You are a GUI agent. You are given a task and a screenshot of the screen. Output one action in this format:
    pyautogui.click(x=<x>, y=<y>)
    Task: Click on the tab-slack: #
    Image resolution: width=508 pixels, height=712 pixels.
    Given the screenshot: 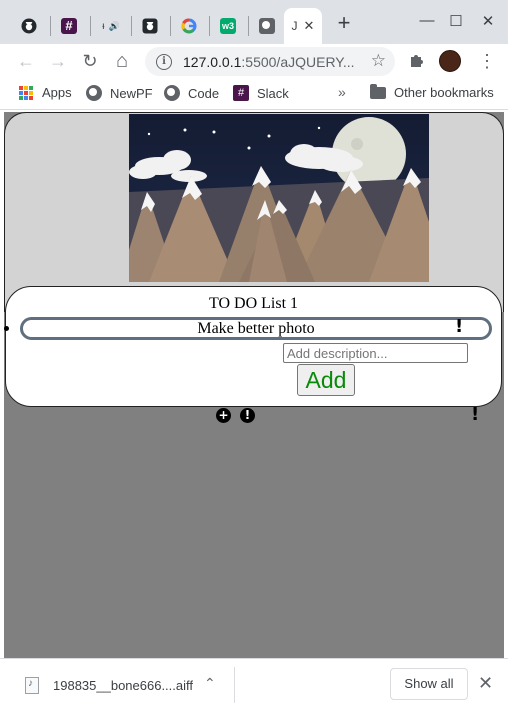 What is the action you would take?
    pyautogui.click(x=69, y=26)
    